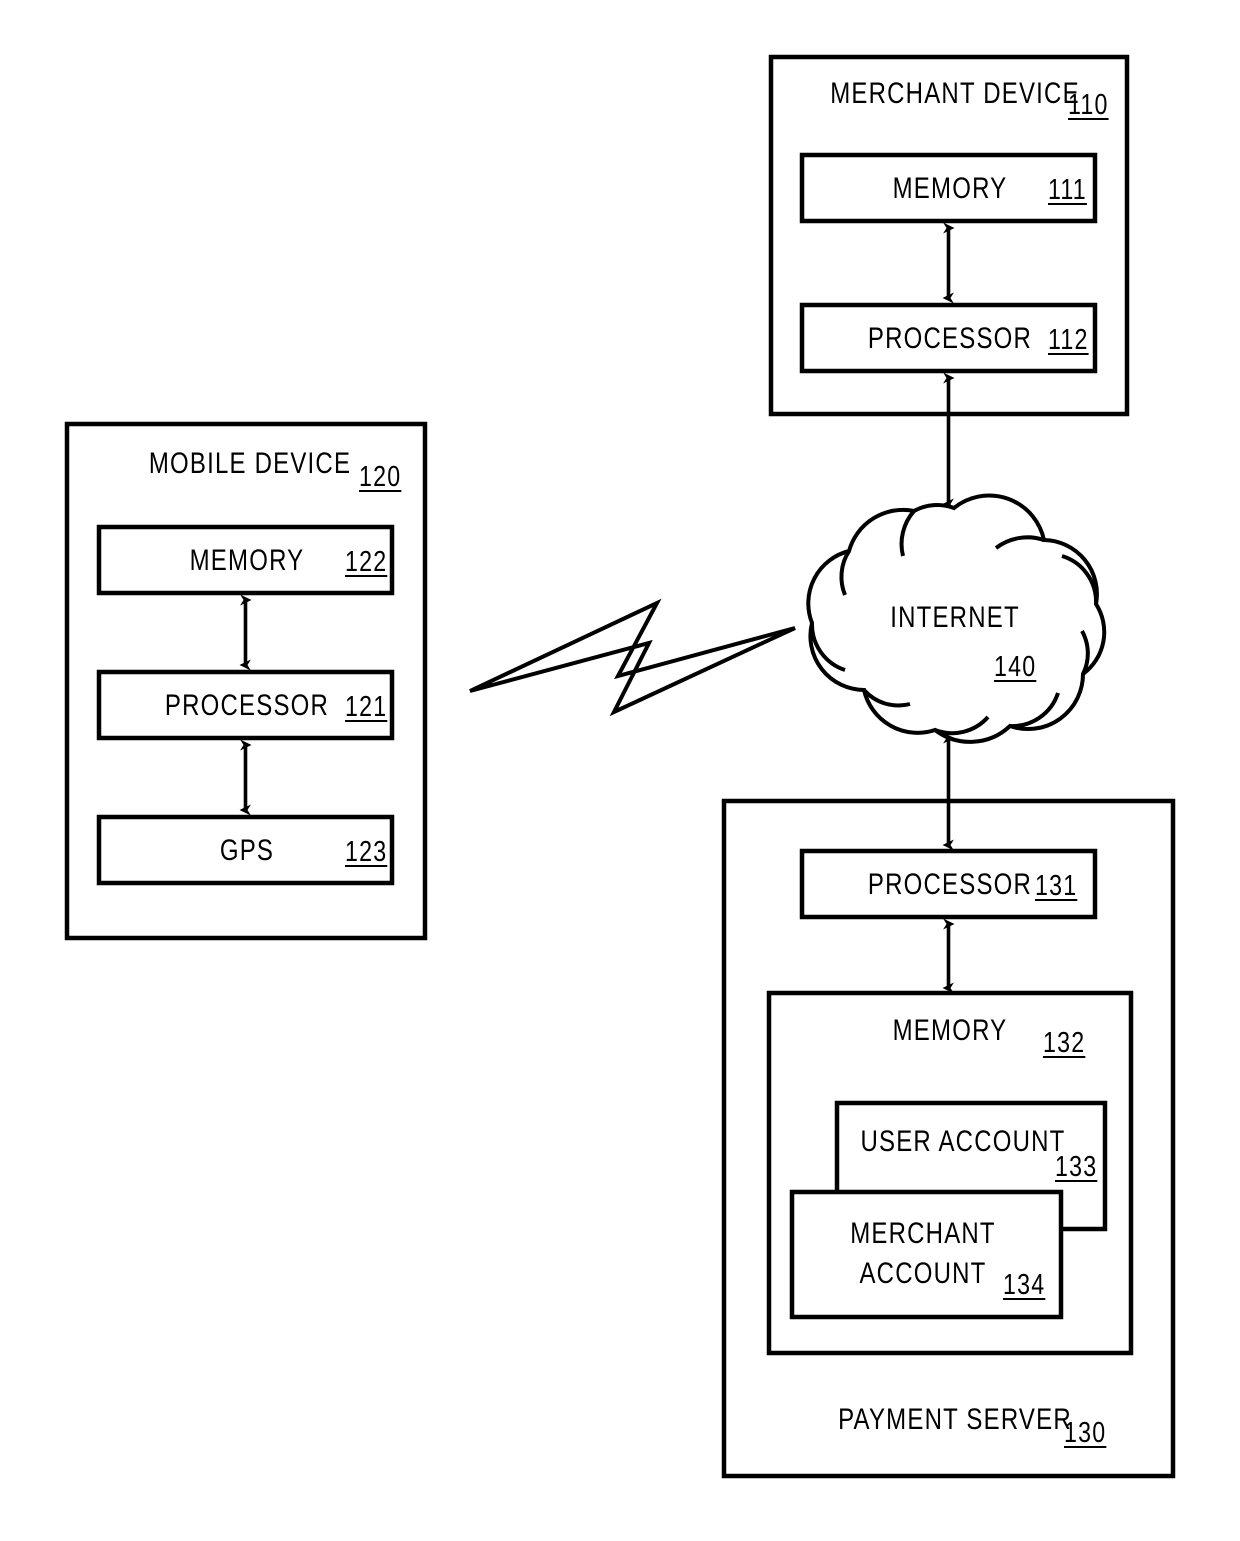 The height and width of the screenshot is (1541, 1240). Describe the element at coordinates (1064, 1043) in the screenshot. I see `server-memory-ref: 132` at that location.